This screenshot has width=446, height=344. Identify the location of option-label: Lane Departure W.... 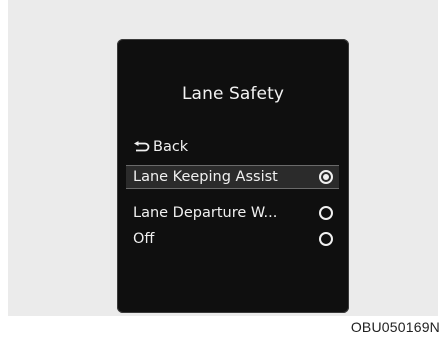
(205, 213).